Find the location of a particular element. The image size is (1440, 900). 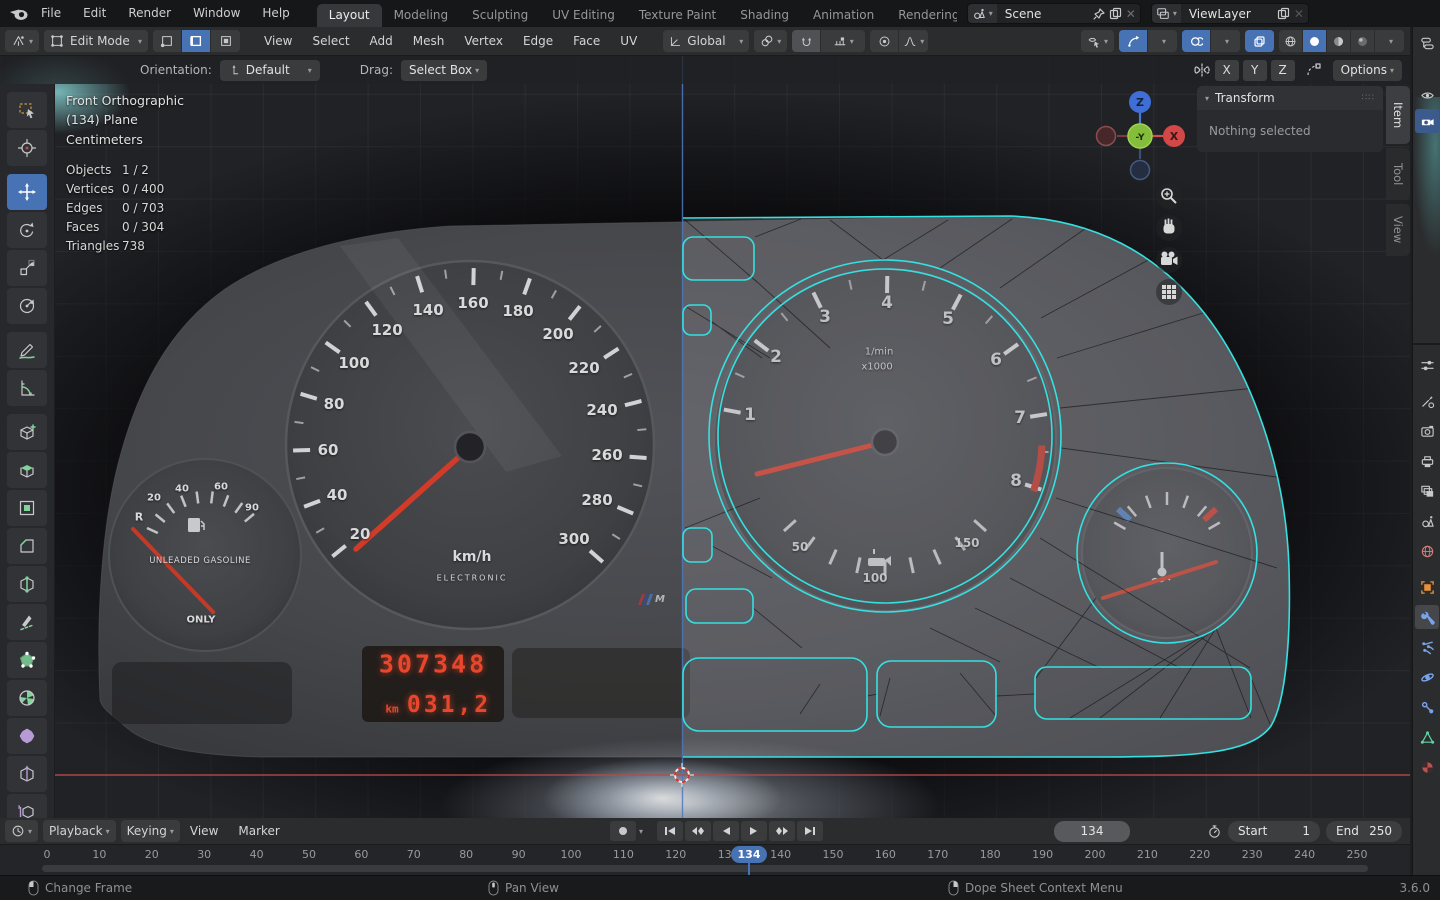

tool-inset-faces is located at coordinates (27, 508).